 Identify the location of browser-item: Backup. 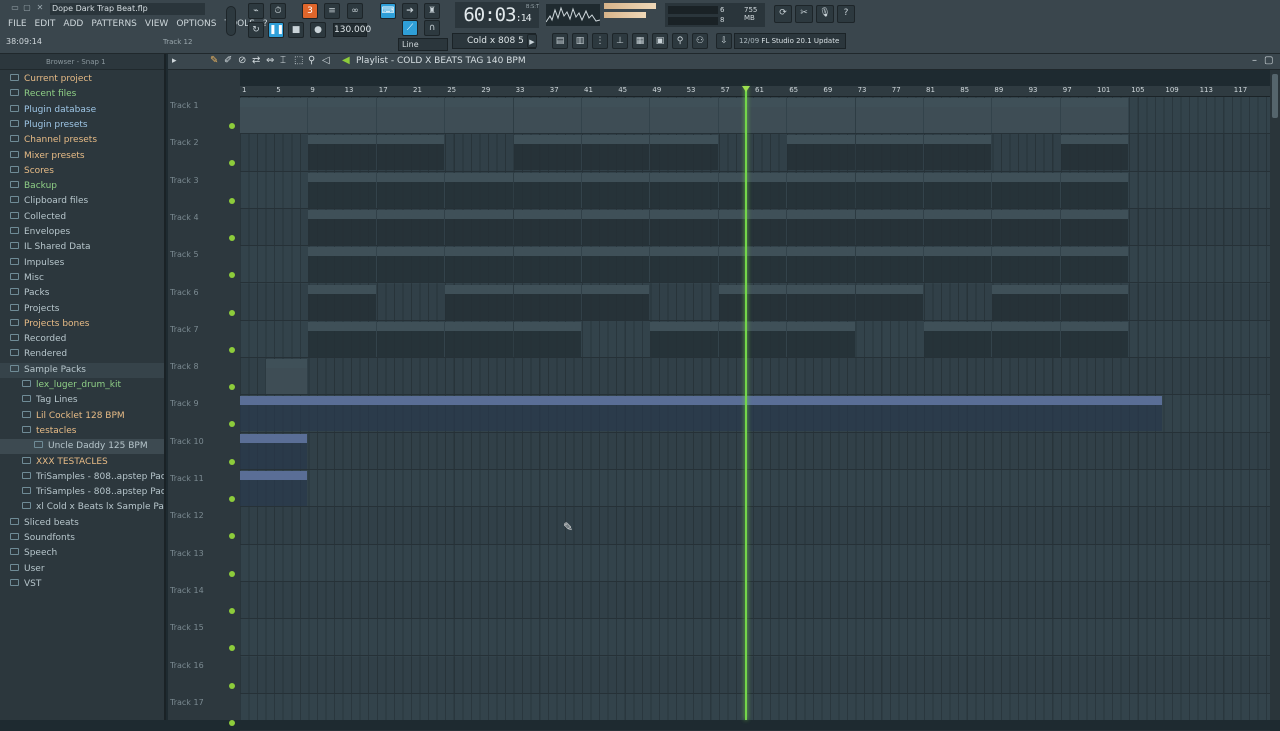
(82, 186).